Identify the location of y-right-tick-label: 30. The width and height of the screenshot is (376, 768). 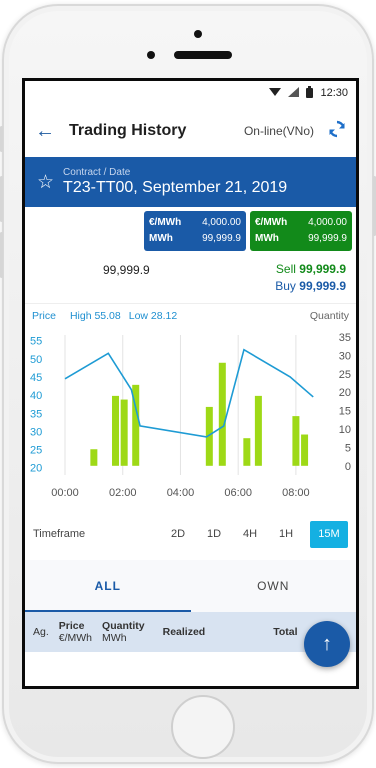
(345, 356).